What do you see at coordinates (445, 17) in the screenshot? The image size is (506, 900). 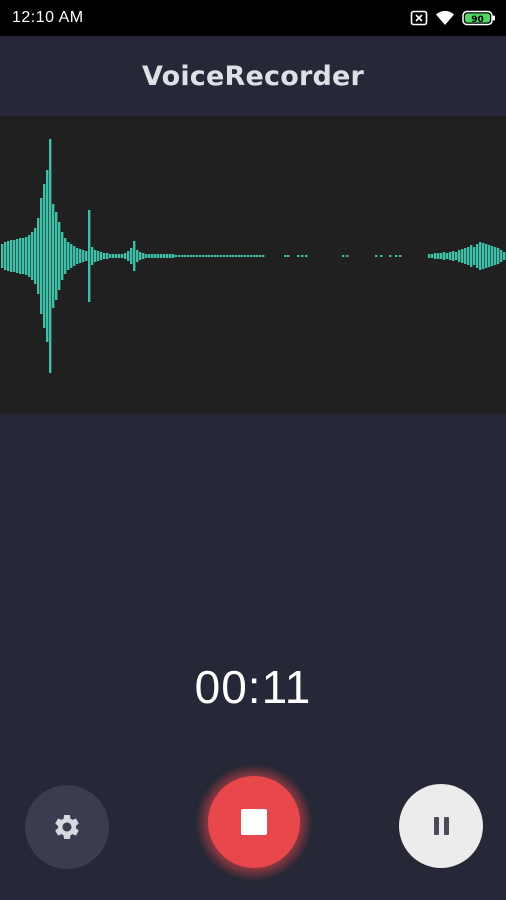 I see `wifi-icon` at bounding box center [445, 17].